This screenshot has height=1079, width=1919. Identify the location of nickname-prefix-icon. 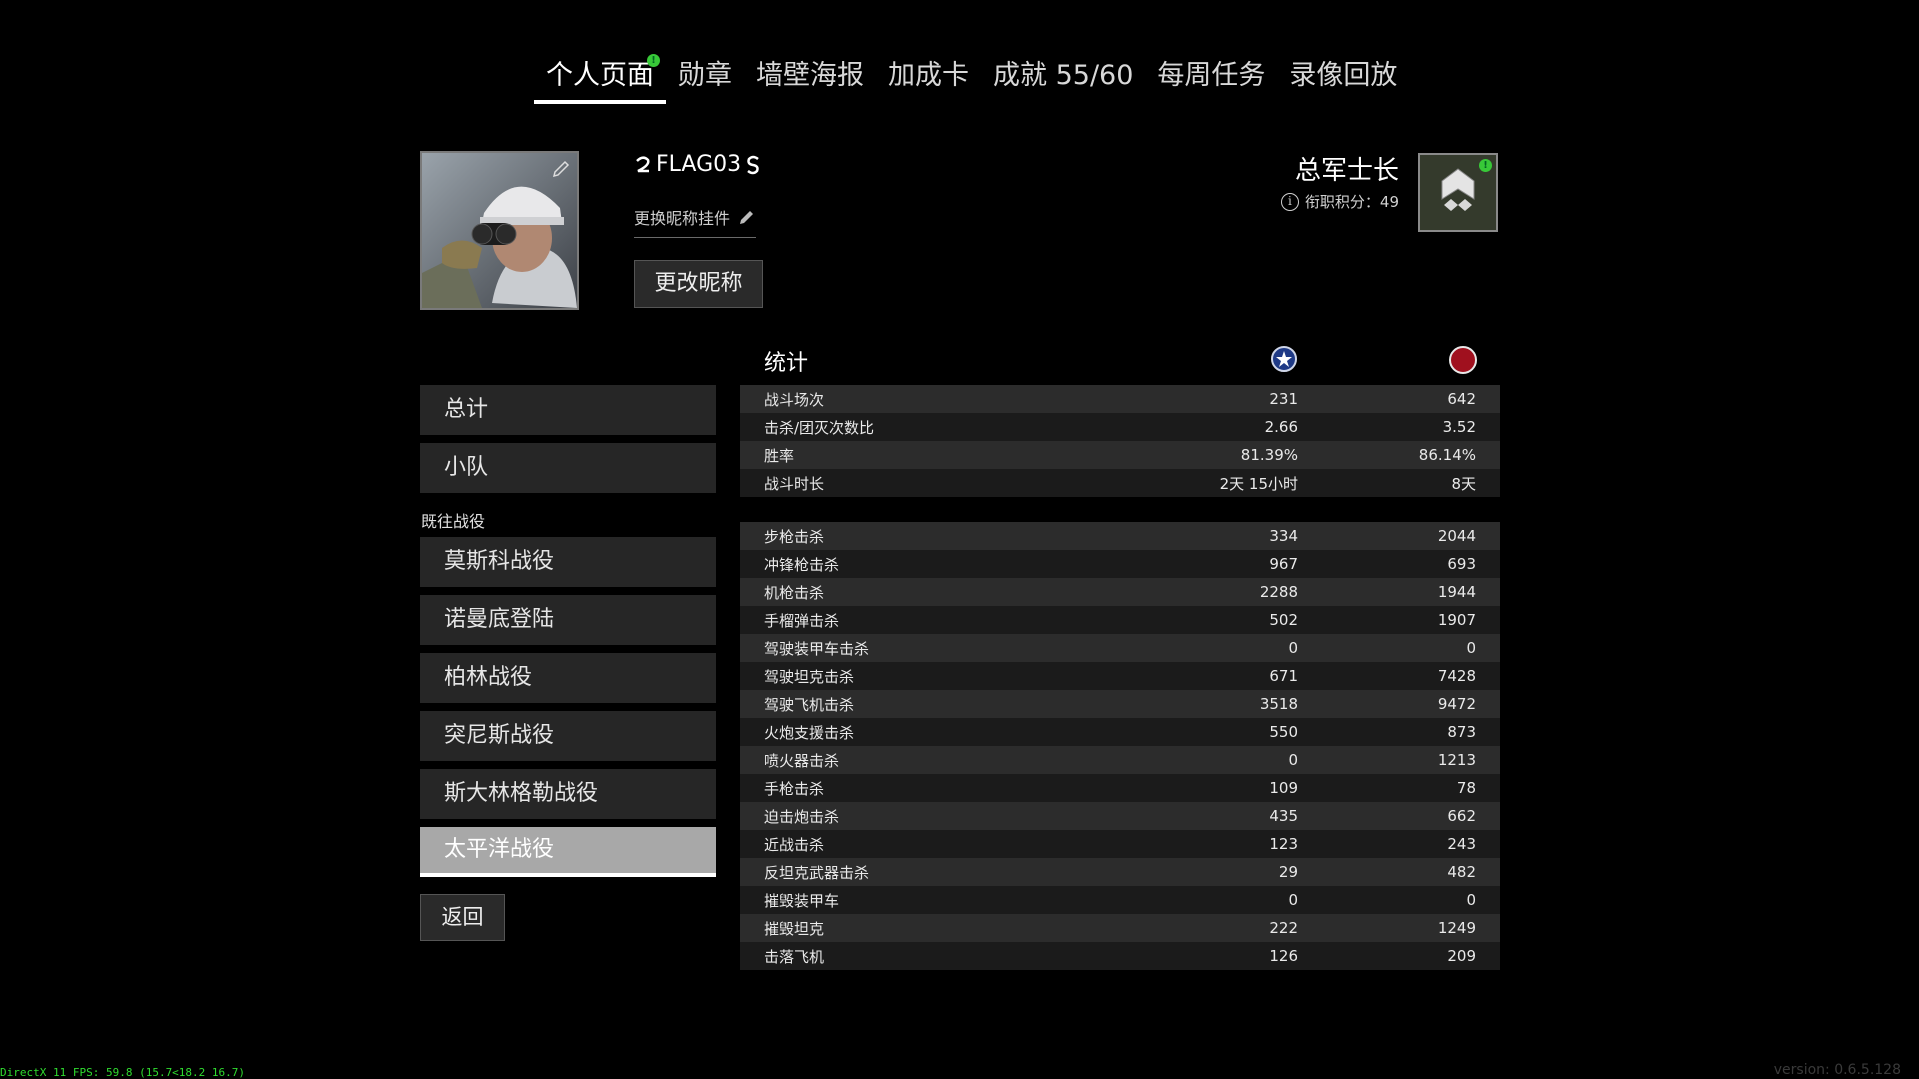
(643, 164).